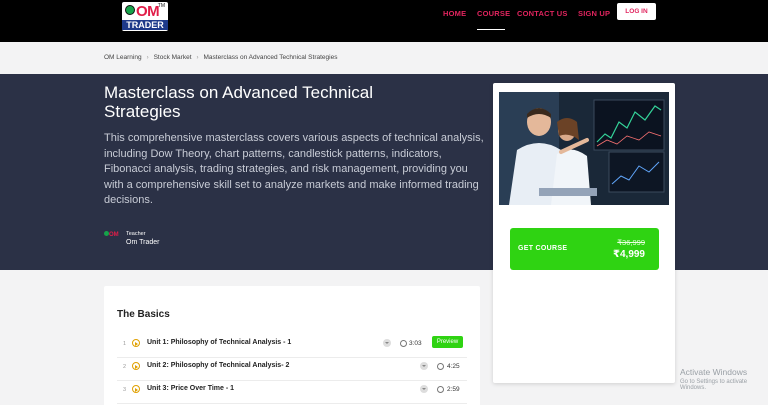 This screenshot has height=405, width=768. I want to click on unit-duration: 2:59, so click(453, 389).